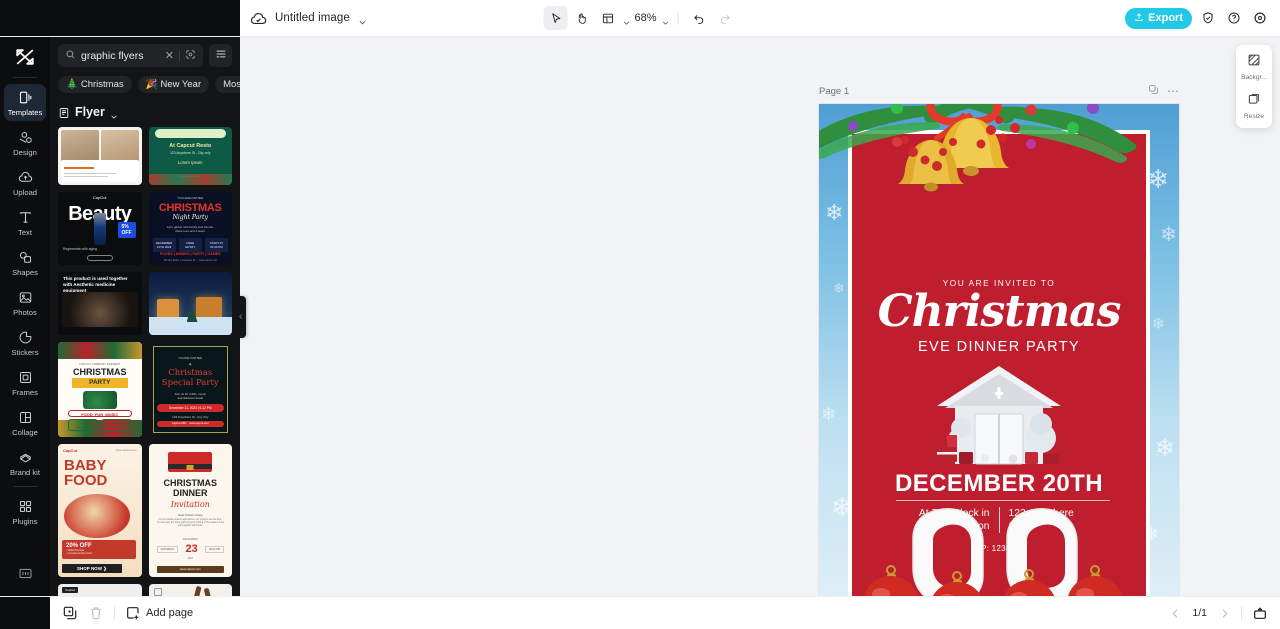  I want to click on page-header-actions: ⋯, so click(1163, 91).